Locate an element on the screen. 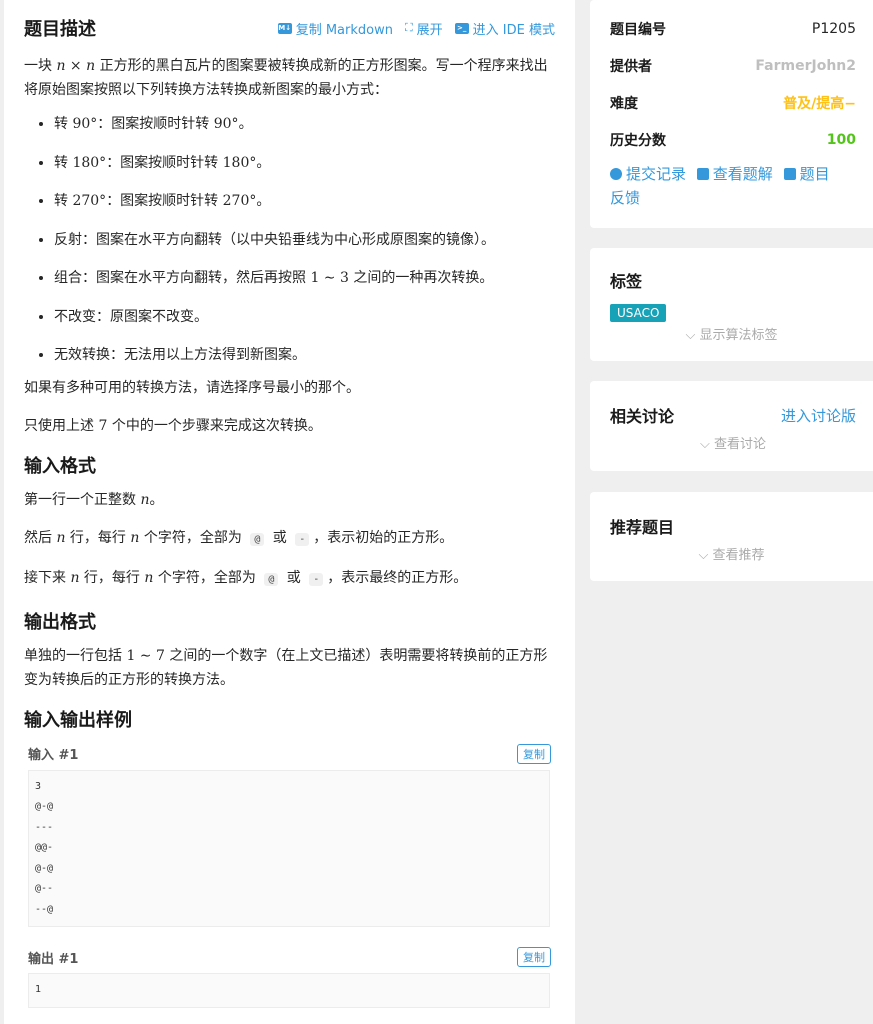  submissions-link: 提交记录 is located at coordinates (648, 174).